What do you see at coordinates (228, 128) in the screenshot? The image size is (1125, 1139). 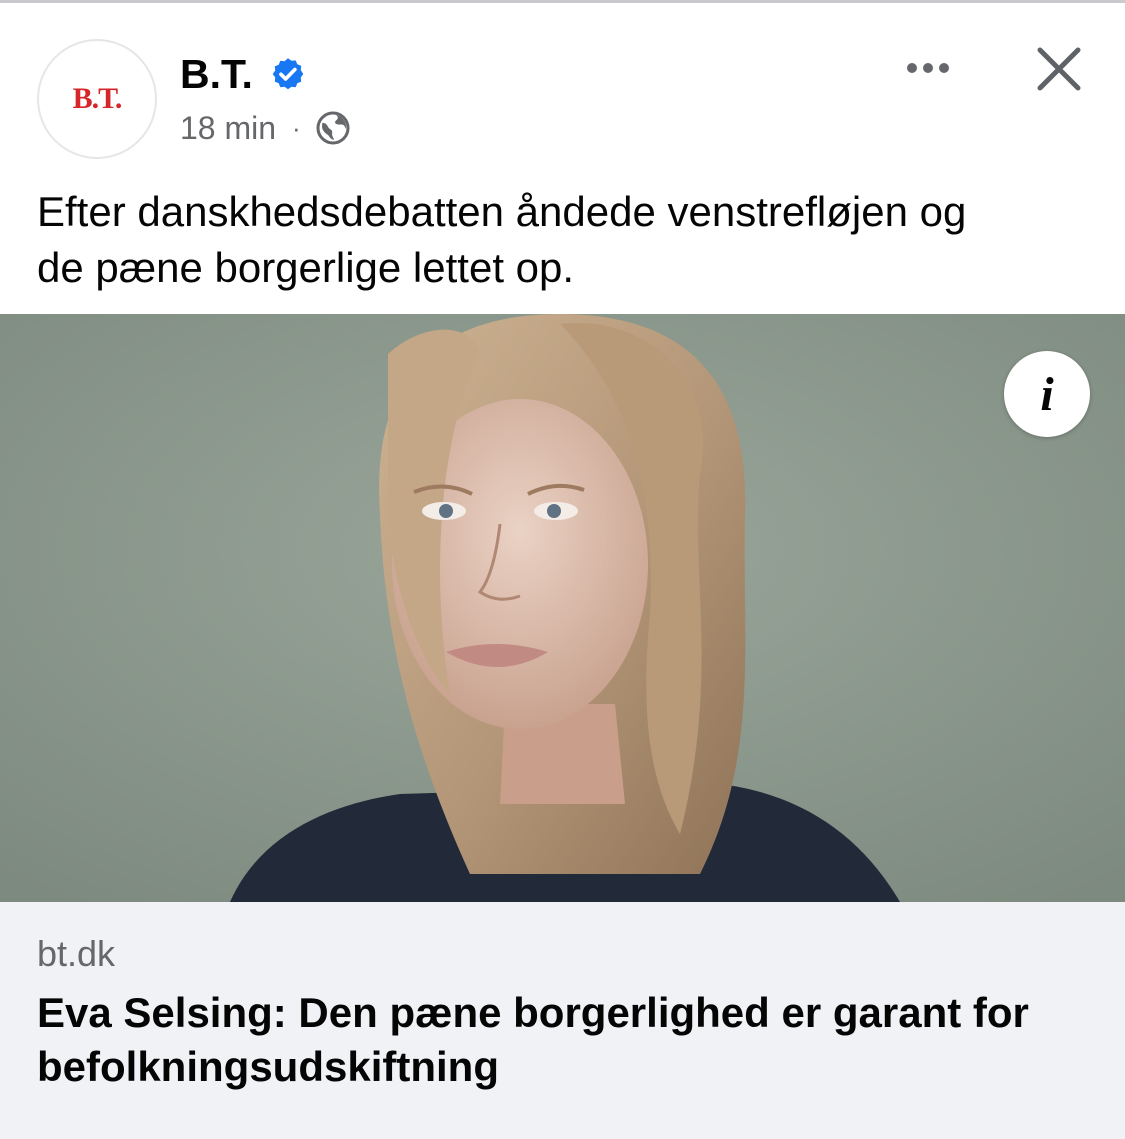 I see `post-timestamp: 18 min` at bounding box center [228, 128].